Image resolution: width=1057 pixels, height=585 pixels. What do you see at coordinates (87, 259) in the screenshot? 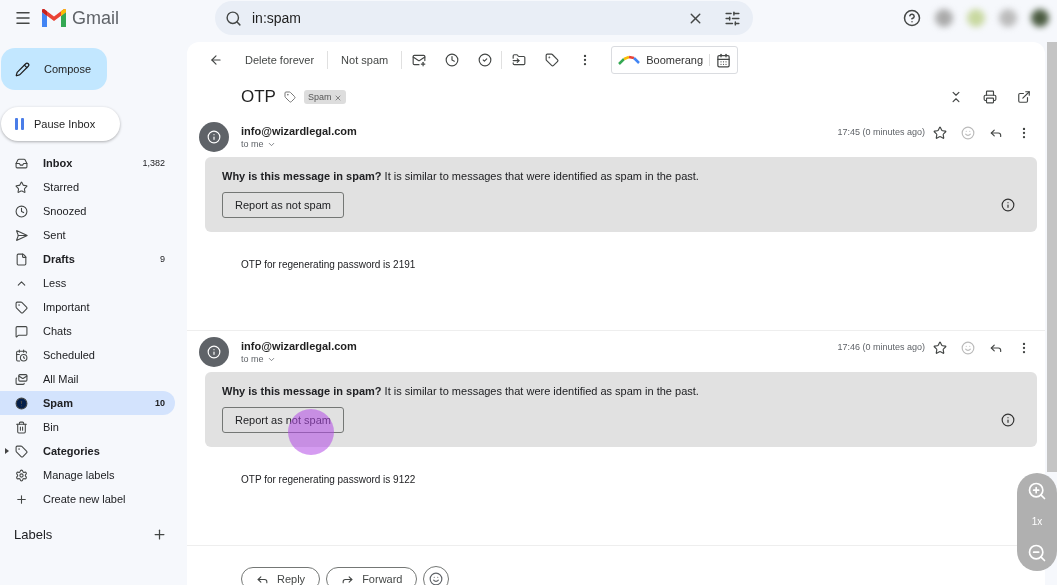
I see `sidebar-item: Drafts 9` at bounding box center [87, 259].